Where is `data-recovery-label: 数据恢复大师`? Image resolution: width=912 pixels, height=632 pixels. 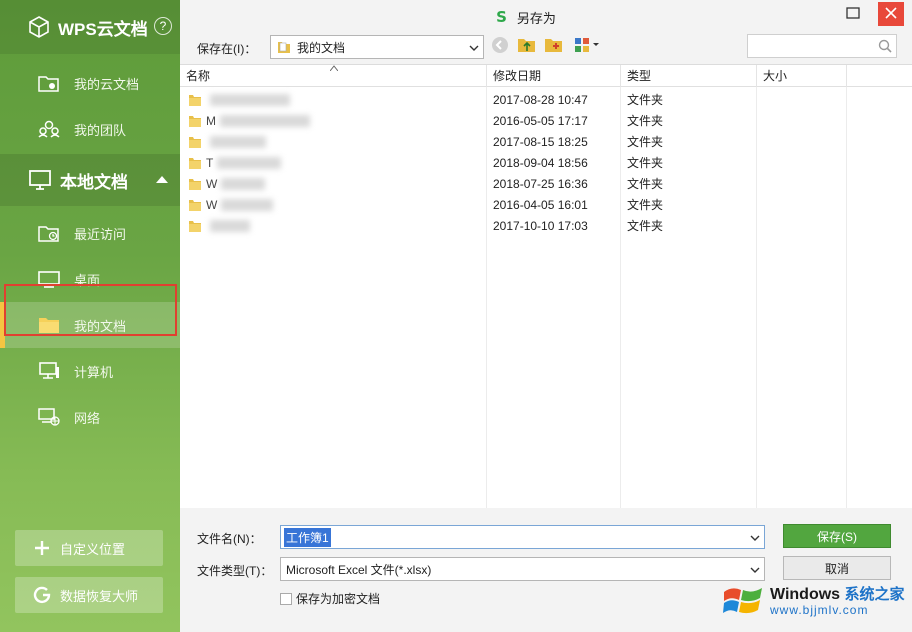 data-recovery-label: 数据恢复大师 is located at coordinates (99, 596).